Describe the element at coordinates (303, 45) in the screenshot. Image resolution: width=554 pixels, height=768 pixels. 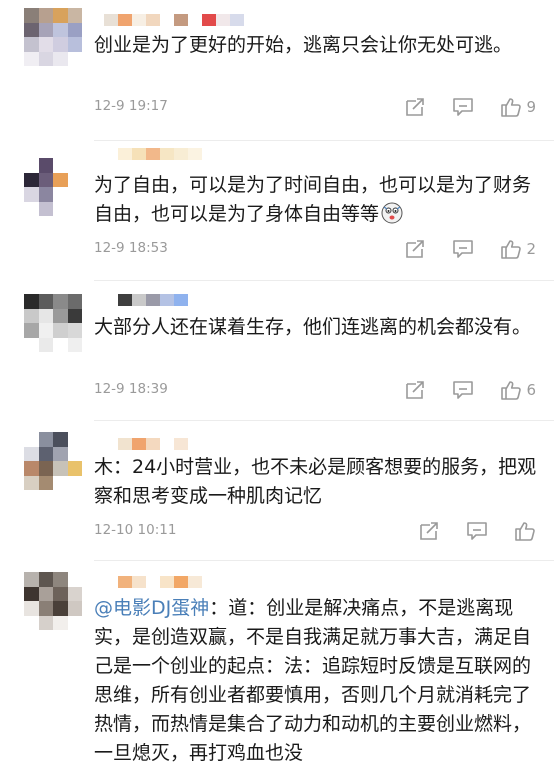
I see `comment-text: 创业是为了更好的开始，逃离只会让你无处可逃。` at that location.